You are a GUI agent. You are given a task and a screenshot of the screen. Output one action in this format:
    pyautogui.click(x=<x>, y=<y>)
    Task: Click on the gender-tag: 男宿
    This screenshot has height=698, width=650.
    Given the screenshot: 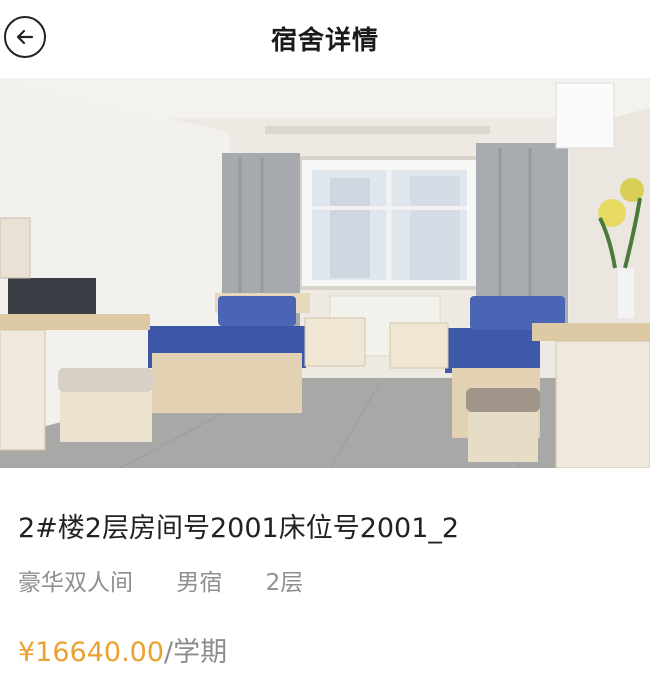 What is the action you would take?
    pyautogui.click(x=199, y=583)
    